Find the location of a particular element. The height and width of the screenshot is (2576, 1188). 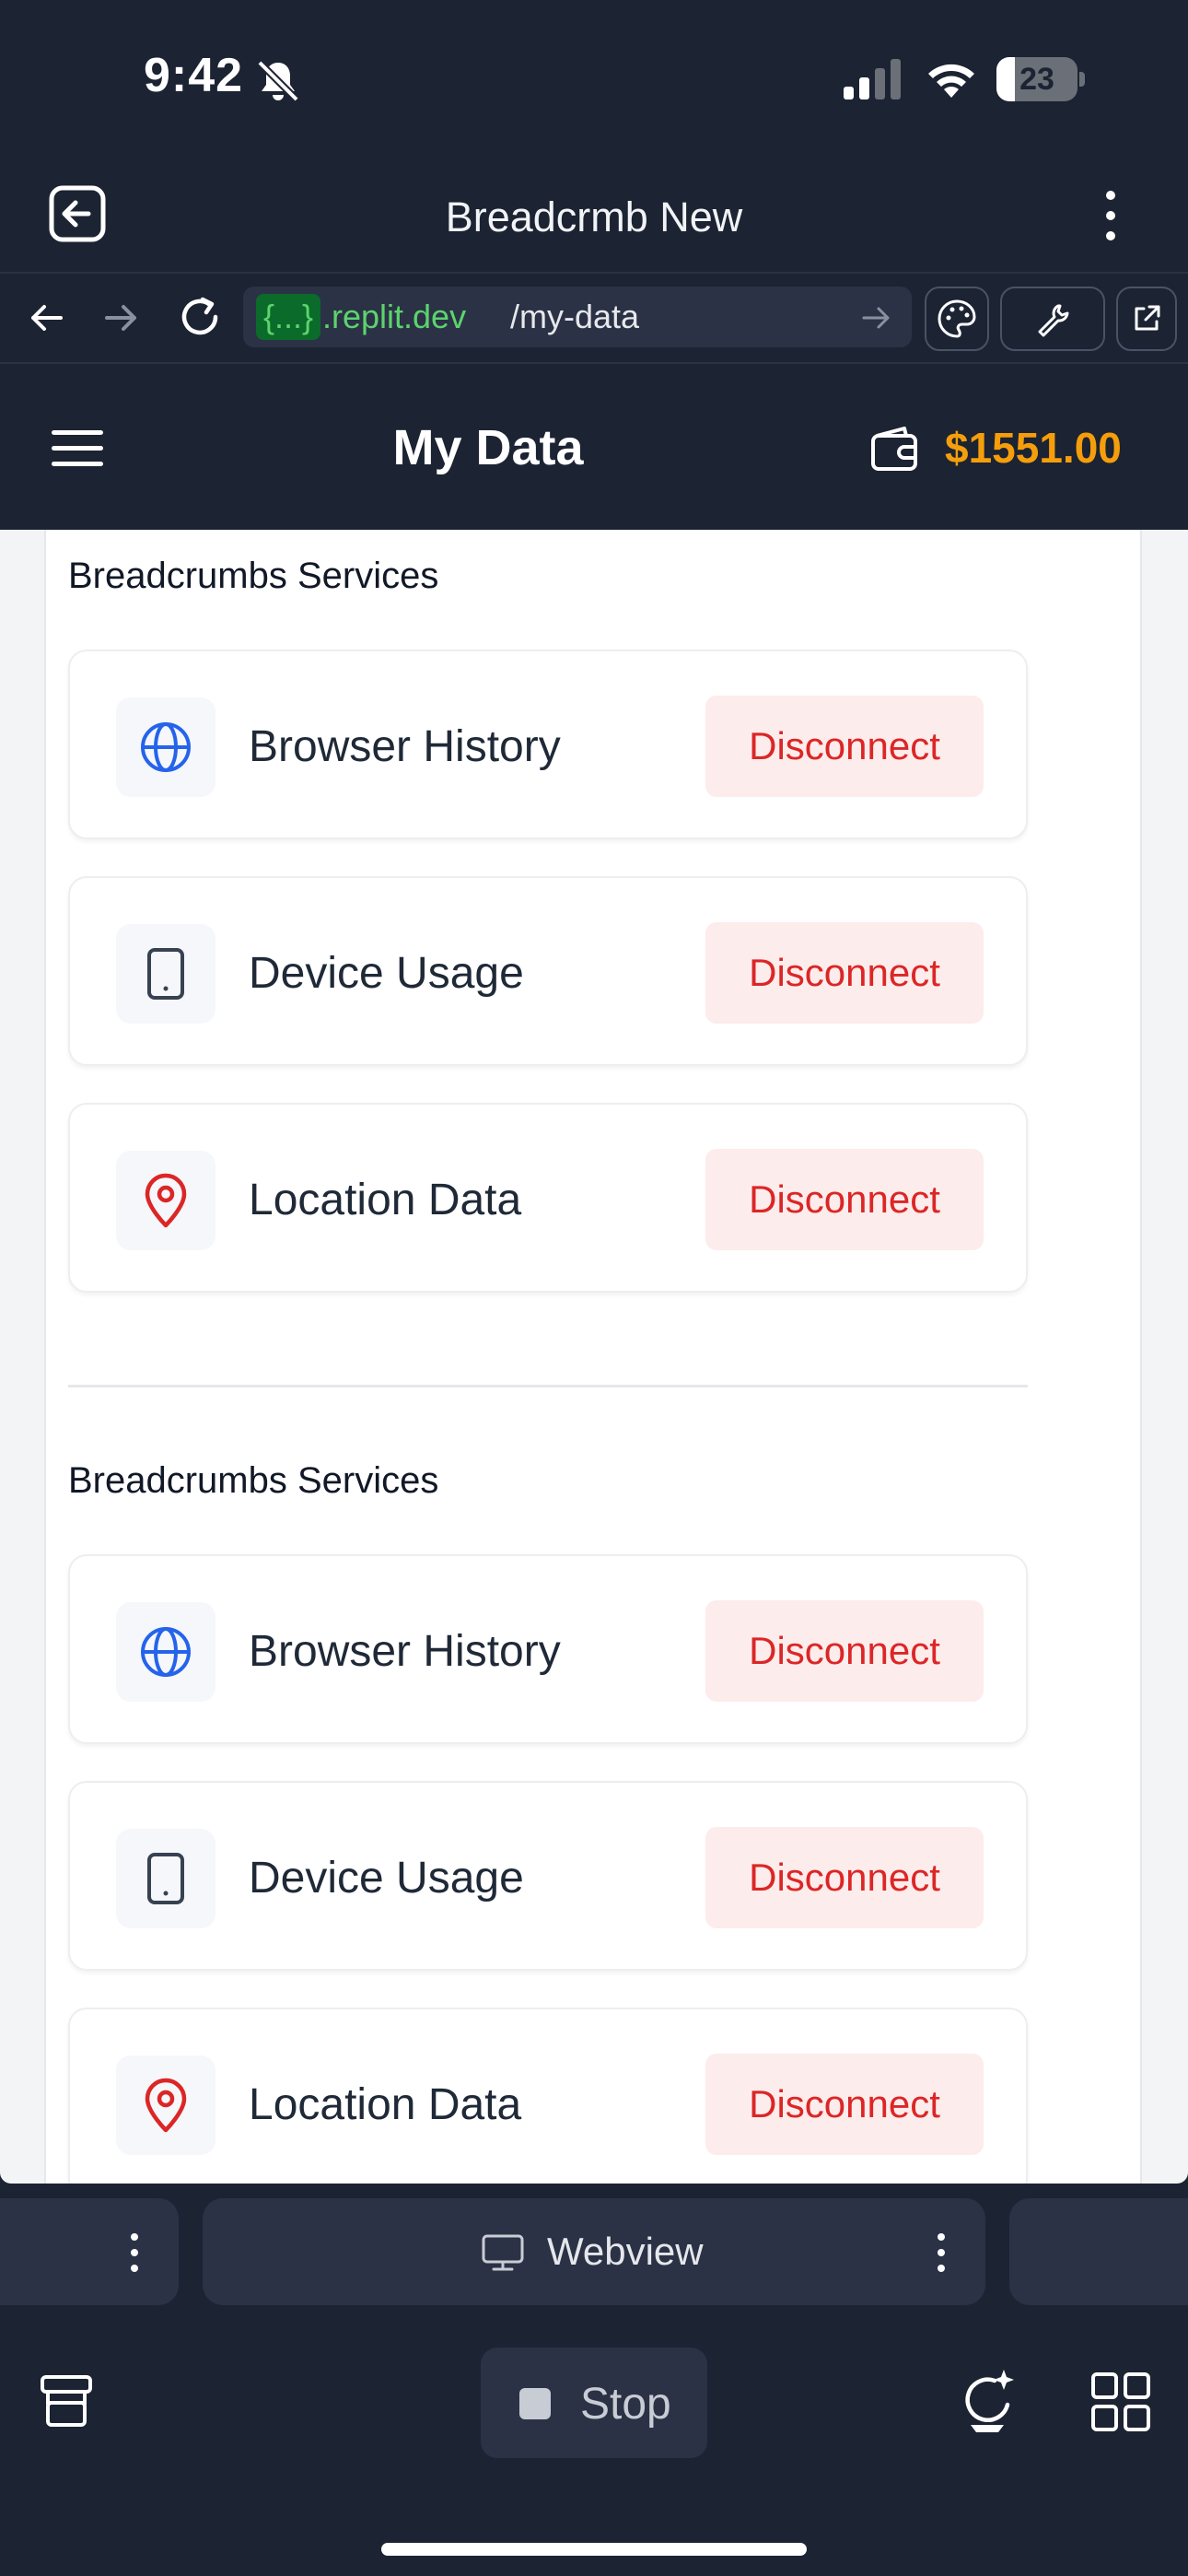

wifi-icon is located at coordinates (951, 81).